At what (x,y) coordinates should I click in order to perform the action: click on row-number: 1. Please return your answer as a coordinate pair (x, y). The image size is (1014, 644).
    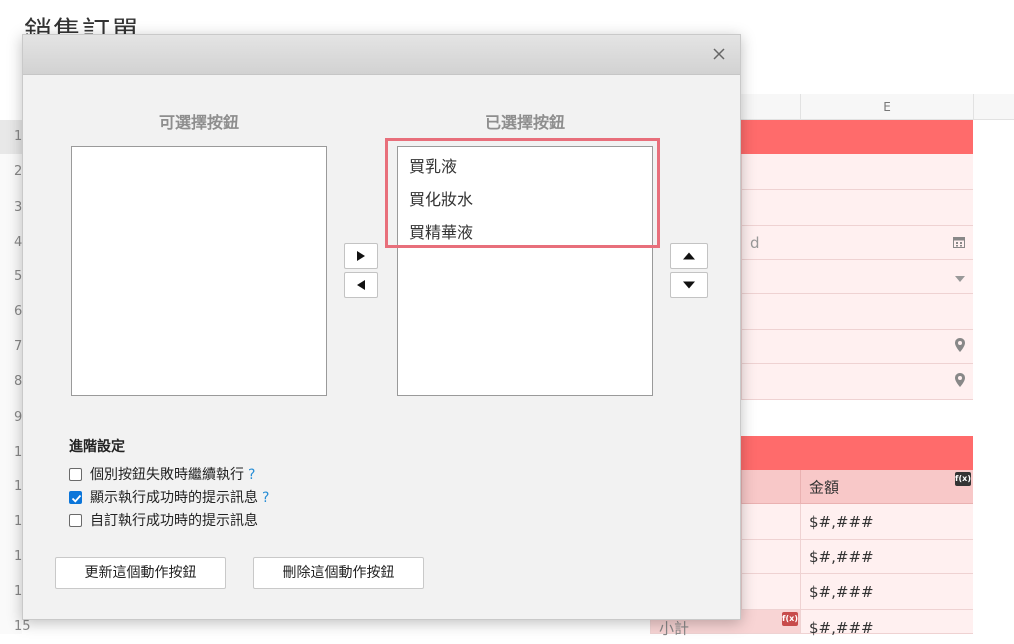
    Looking at the image, I should click on (11, 137).